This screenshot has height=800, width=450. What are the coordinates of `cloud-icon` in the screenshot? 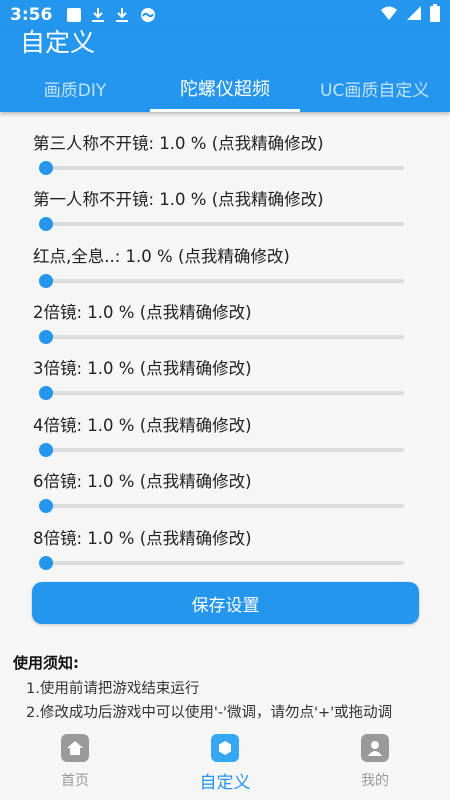 It's located at (148, 15).